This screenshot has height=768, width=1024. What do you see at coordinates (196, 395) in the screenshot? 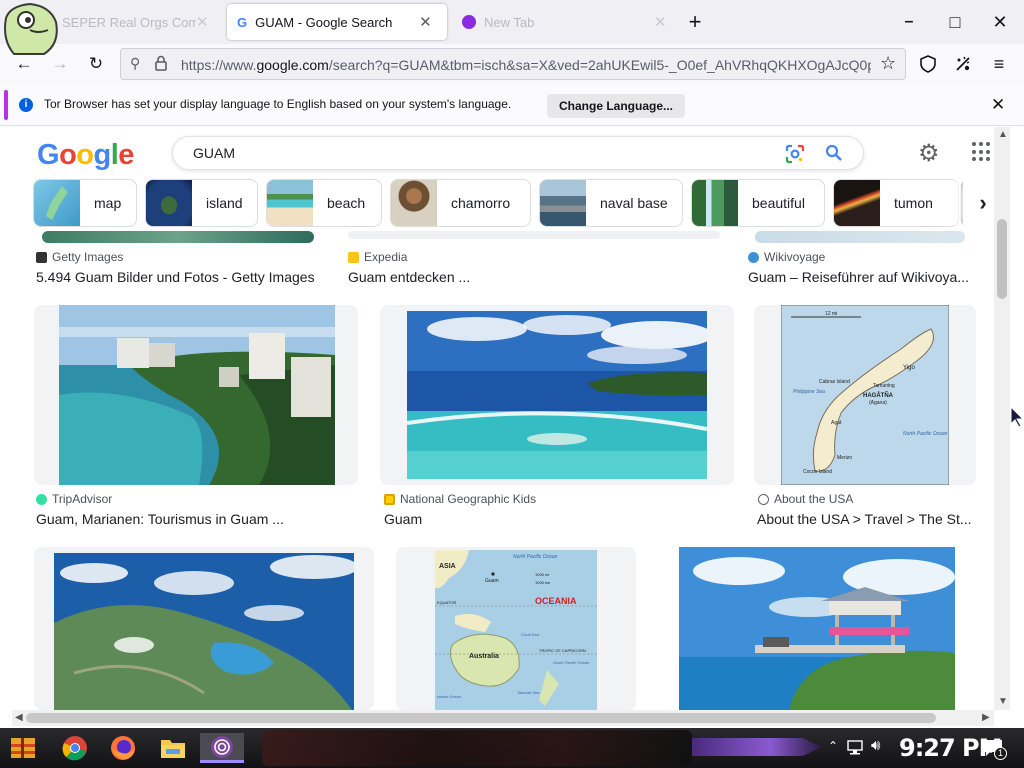
I see `result-image-tripadvisor` at bounding box center [196, 395].